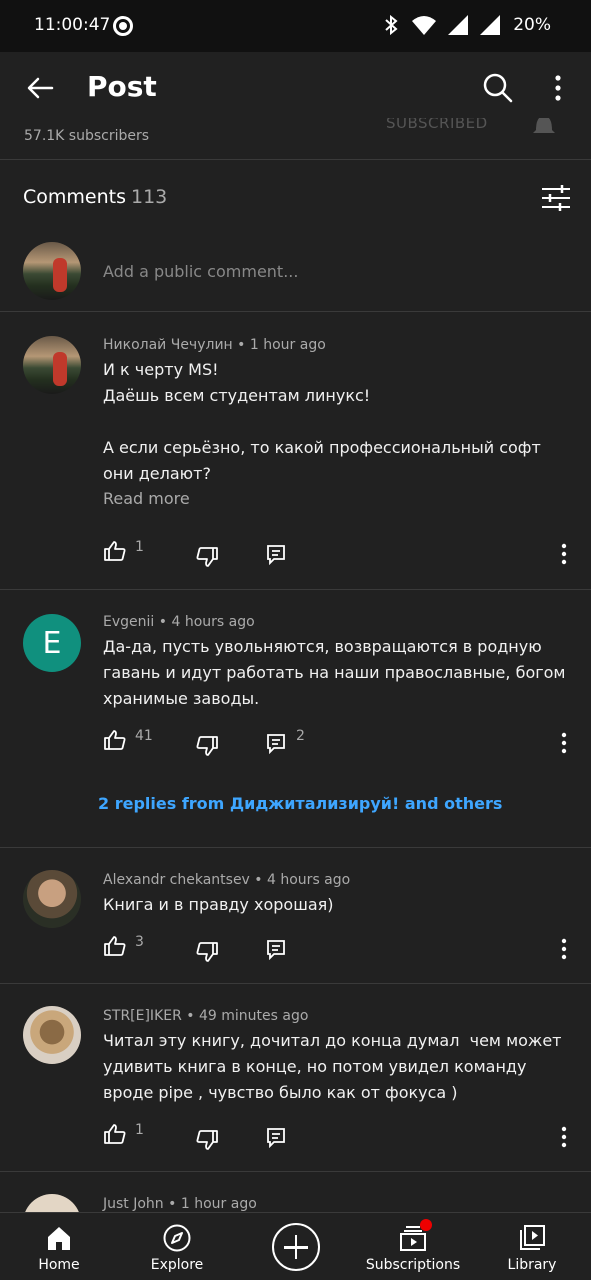 The image size is (591, 1280). Describe the element at coordinates (122, 86) in the screenshot. I see `page-title: Post` at that location.